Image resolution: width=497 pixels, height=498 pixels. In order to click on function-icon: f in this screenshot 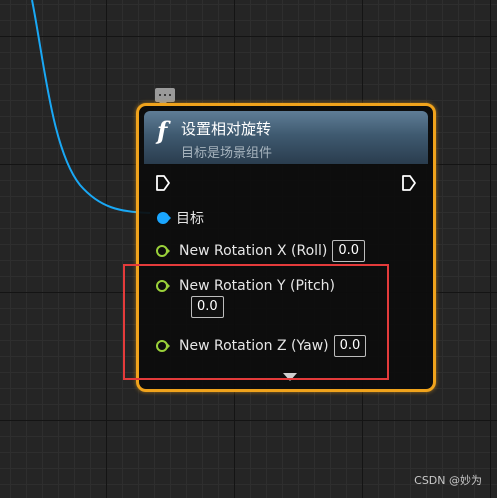, I will do `click(162, 130)`.